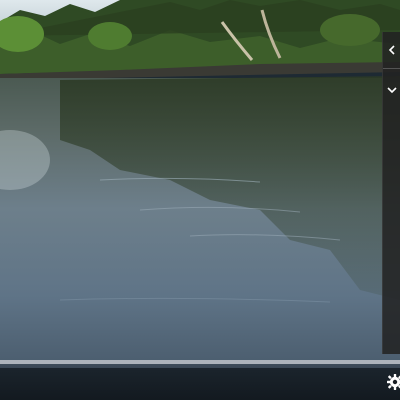 The image size is (400, 400). I want to click on settings-button, so click(393, 382).